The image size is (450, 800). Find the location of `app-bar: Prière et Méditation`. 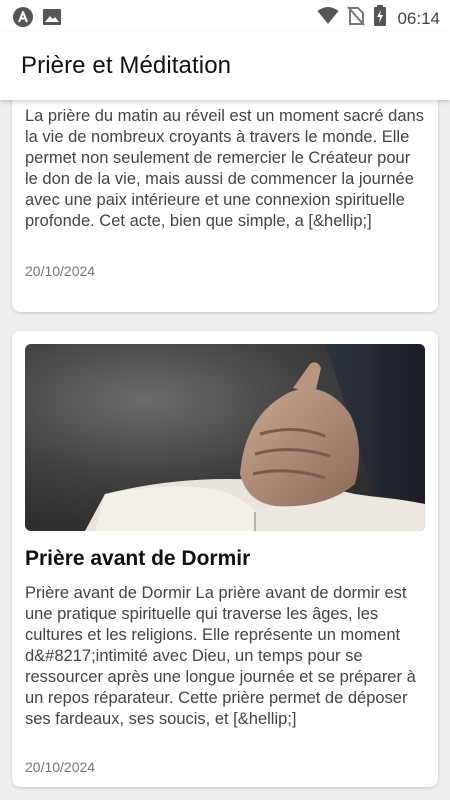

app-bar: Prière et Méditation is located at coordinates (225, 66).